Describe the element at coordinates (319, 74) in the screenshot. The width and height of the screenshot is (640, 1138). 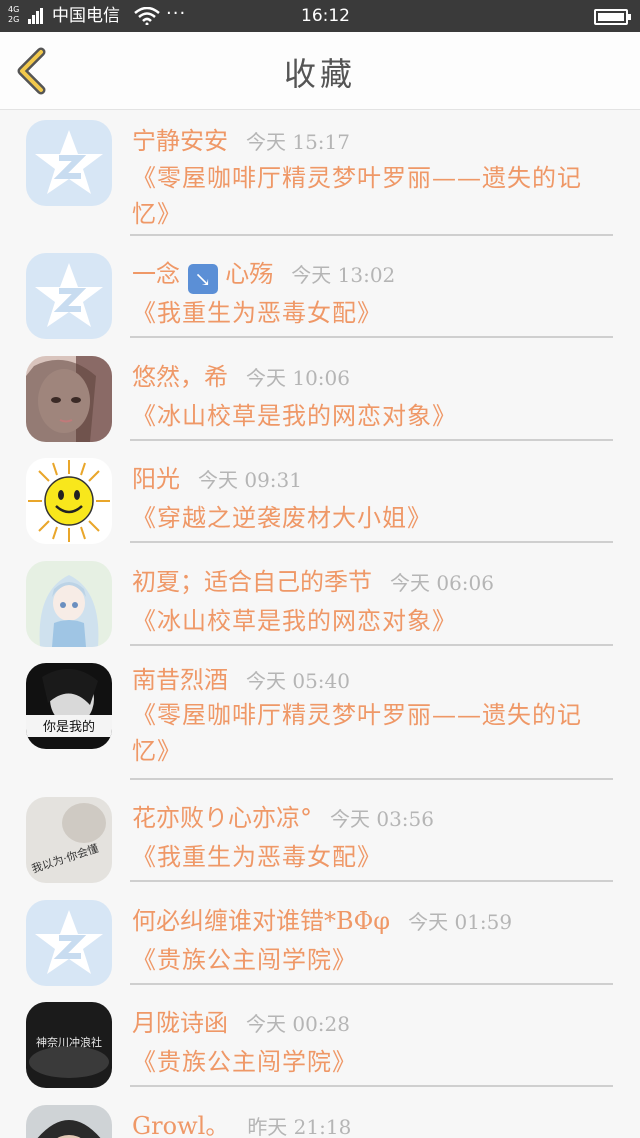
I see `page-title: 收藏` at that location.